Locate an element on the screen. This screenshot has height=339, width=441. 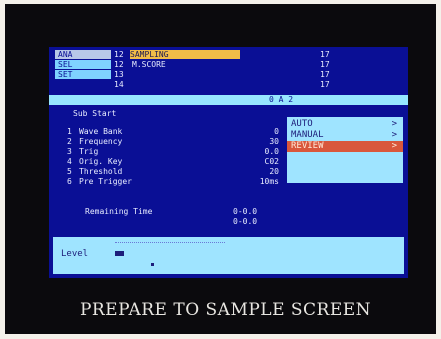
param-number: 2 is located at coordinates (69, 141).